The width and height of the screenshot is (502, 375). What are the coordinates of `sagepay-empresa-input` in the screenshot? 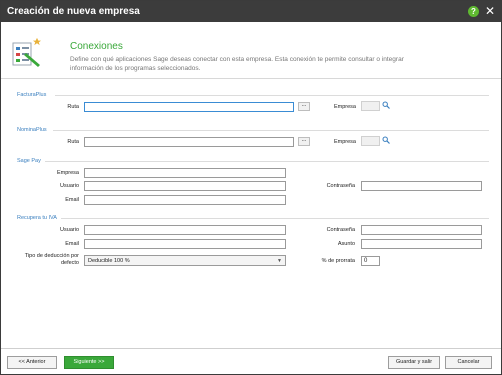 It's located at (185, 173).